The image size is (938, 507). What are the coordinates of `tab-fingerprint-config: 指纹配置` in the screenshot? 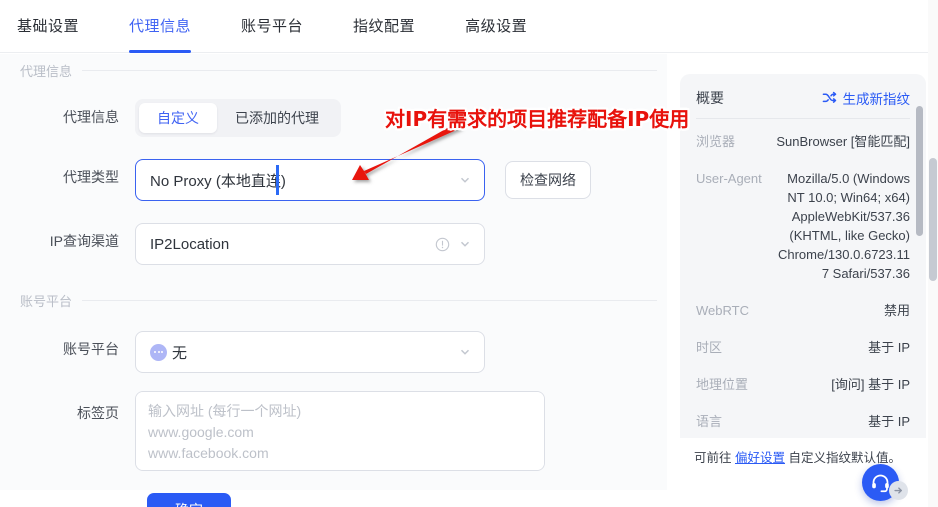 It's located at (384, 26).